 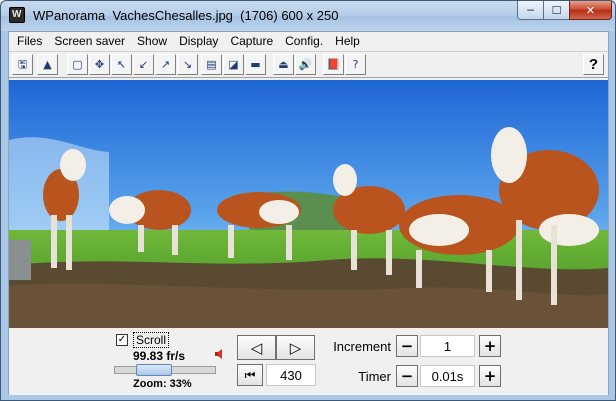 What do you see at coordinates (220, 354) in the screenshot?
I see `speaker-icon` at bounding box center [220, 354].